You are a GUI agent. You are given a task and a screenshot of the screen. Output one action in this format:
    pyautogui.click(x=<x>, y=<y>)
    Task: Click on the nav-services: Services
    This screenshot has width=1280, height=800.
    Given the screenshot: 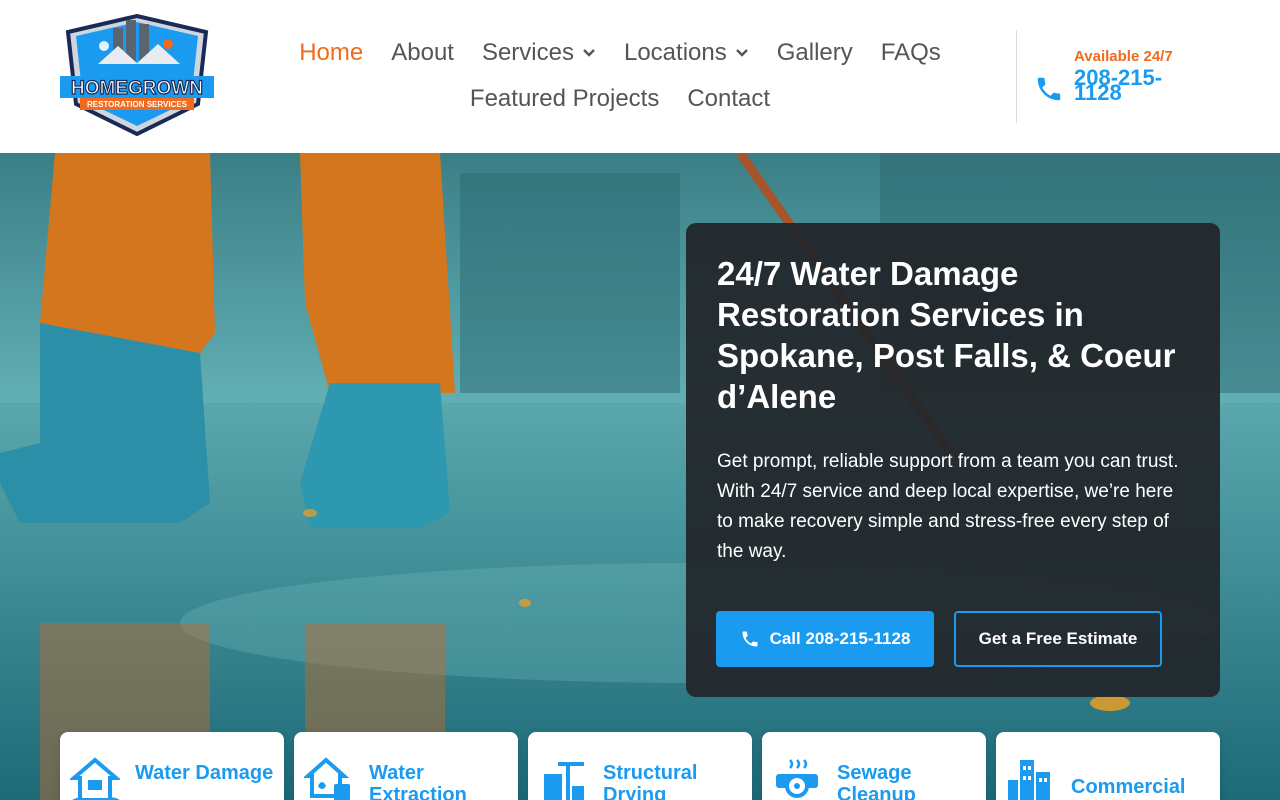 What is the action you would take?
    pyautogui.click(x=539, y=53)
    